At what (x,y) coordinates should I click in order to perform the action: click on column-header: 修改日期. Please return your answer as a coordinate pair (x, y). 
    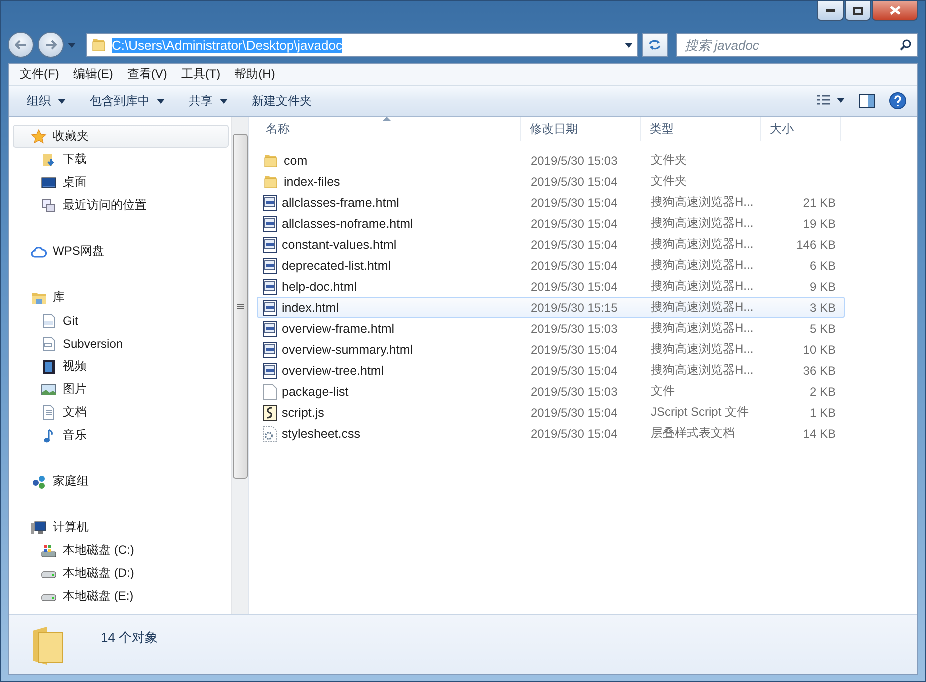
    Looking at the image, I should click on (581, 129).